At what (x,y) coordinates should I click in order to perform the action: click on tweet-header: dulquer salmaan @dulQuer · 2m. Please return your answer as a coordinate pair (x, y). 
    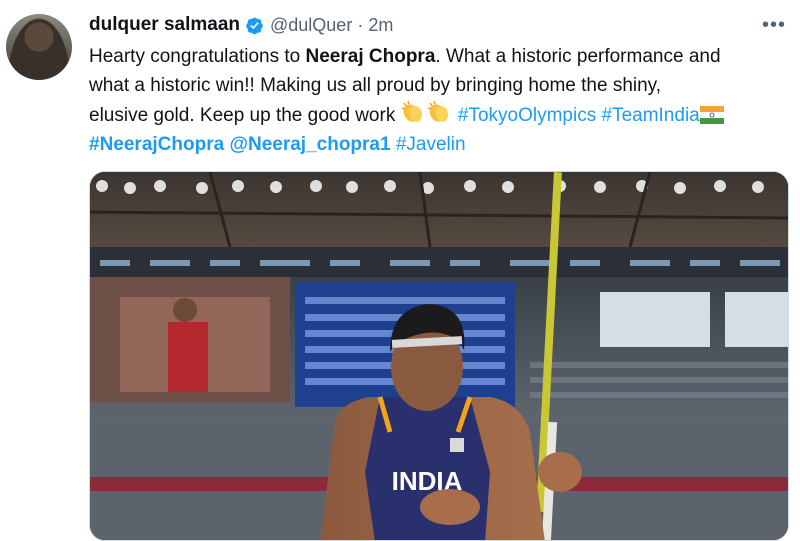
    Looking at the image, I should click on (241, 25).